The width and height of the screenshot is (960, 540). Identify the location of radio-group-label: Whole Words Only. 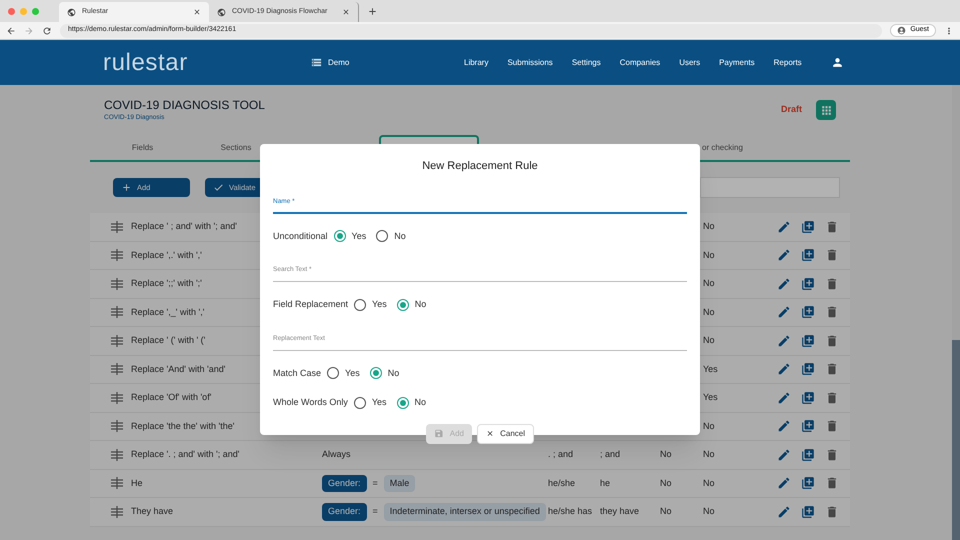
(310, 402).